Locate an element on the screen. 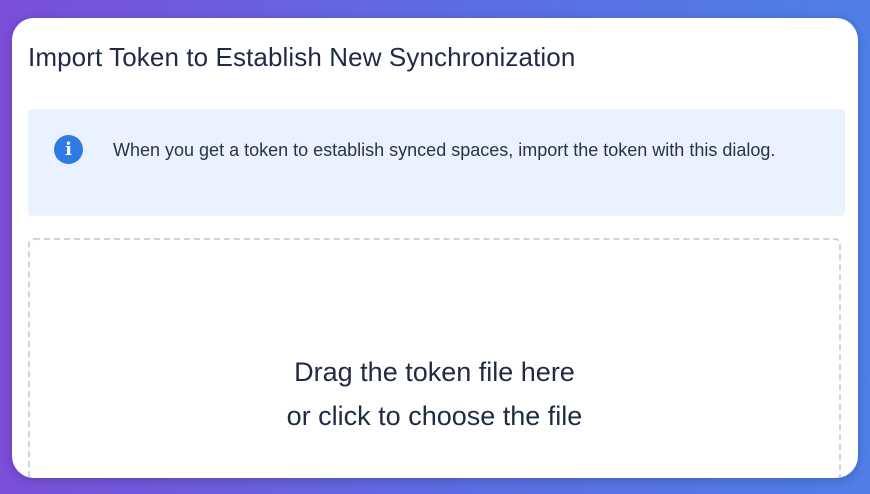 The image size is (870, 494). info-icon: i is located at coordinates (68, 149).